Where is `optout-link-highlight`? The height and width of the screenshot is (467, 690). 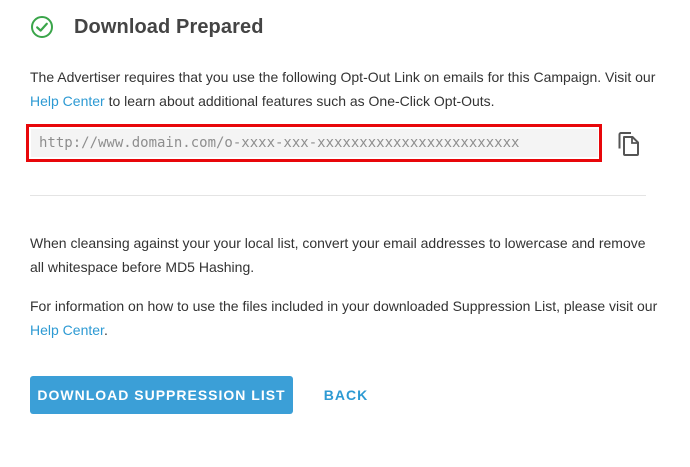 optout-link-highlight is located at coordinates (314, 143).